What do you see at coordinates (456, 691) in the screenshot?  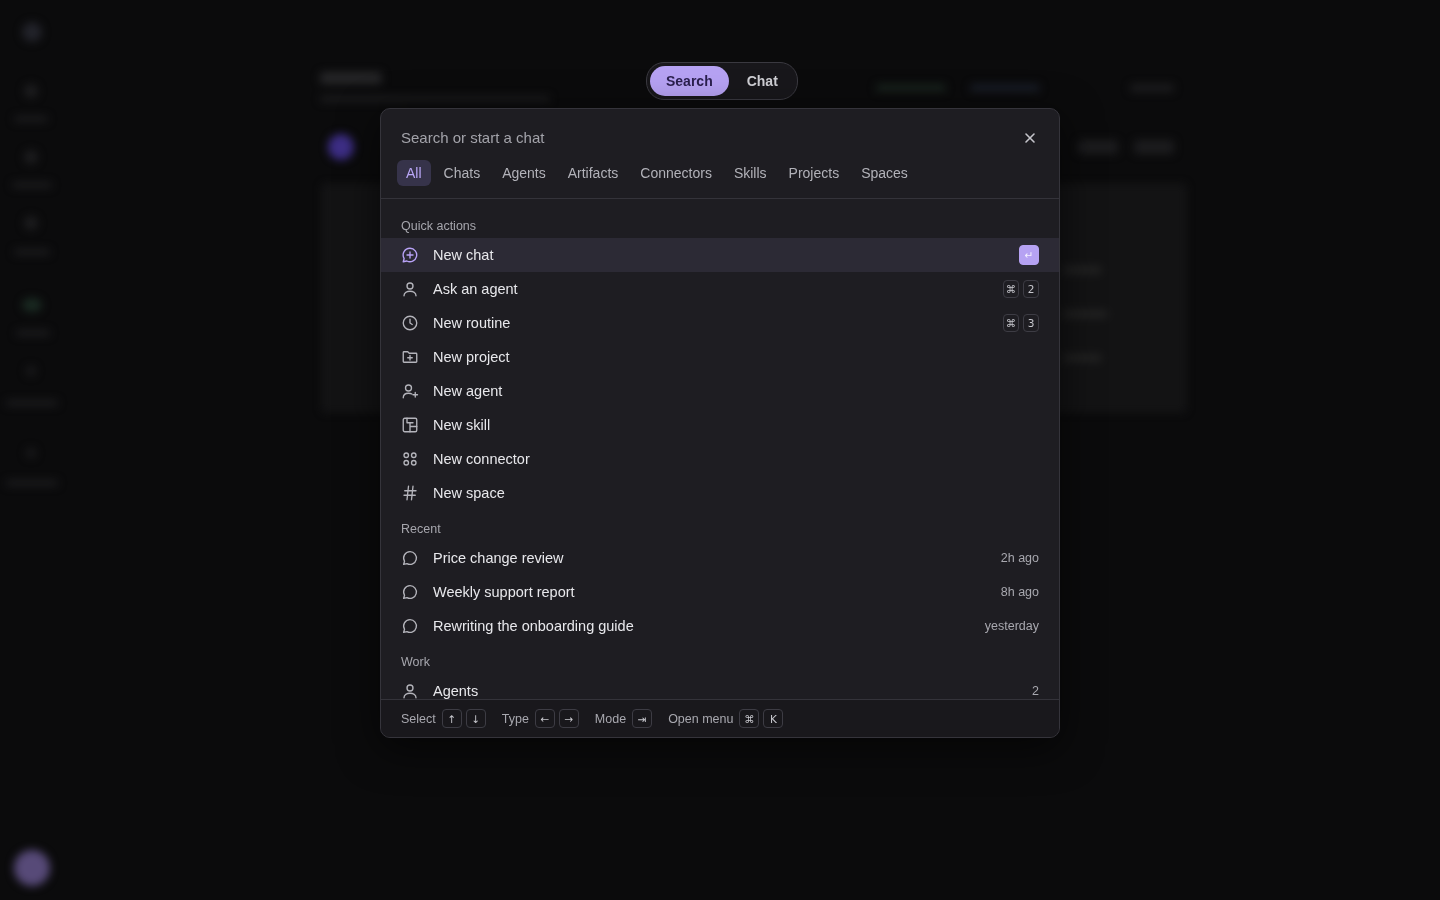 I see `item-label: Agents` at bounding box center [456, 691].